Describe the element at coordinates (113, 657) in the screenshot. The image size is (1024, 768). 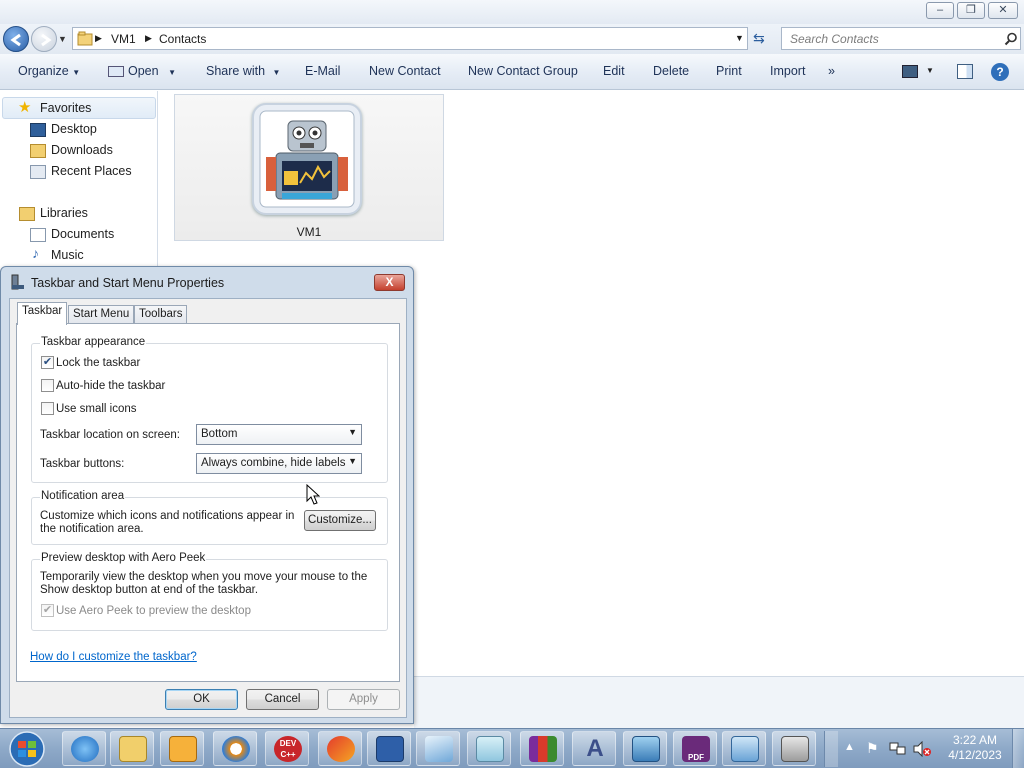
I see `help-link: How do I customize the taskbar?` at that location.